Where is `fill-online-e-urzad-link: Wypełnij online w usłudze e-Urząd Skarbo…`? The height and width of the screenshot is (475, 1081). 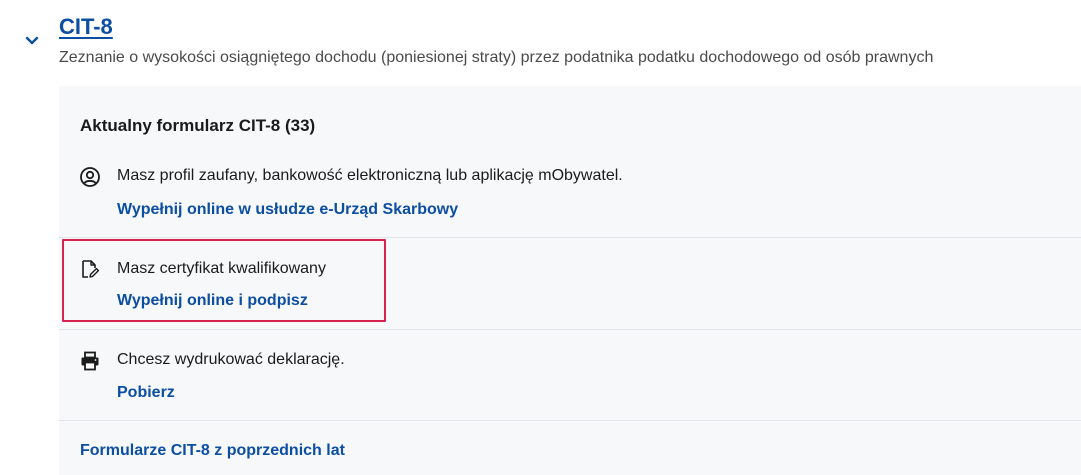 fill-online-e-urzad-link: Wypełnij online w usłudze e-Urząd Skarbo… is located at coordinates (287, 210).